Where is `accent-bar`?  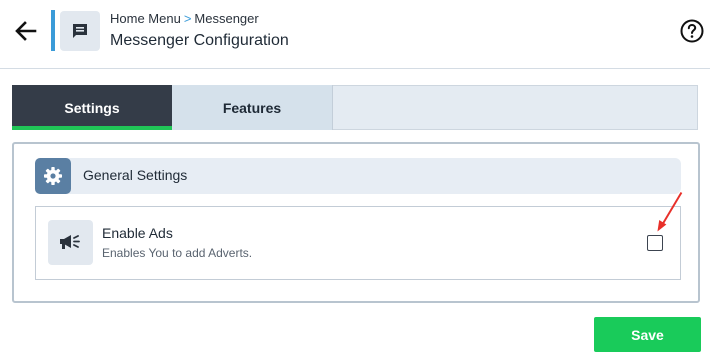 accent-bar is located at coordinates (53, 30).